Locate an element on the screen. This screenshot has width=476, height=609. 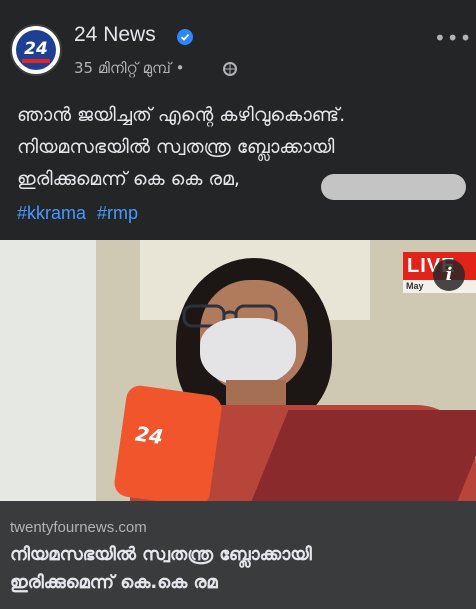
avatar-logo-bar is located at coordinates (36, 61).